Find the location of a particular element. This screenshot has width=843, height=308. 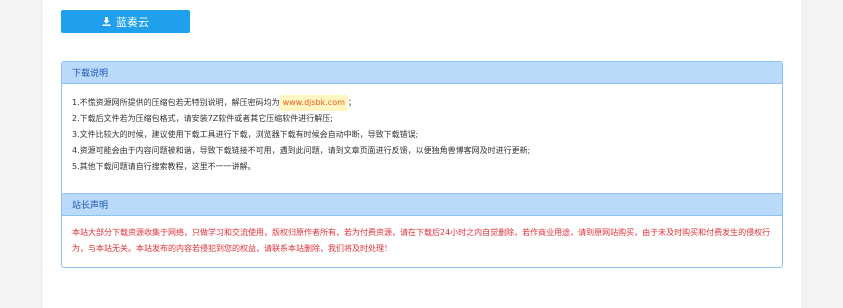

note-line-1-suffix: ； is located at coordinates (351, 102).